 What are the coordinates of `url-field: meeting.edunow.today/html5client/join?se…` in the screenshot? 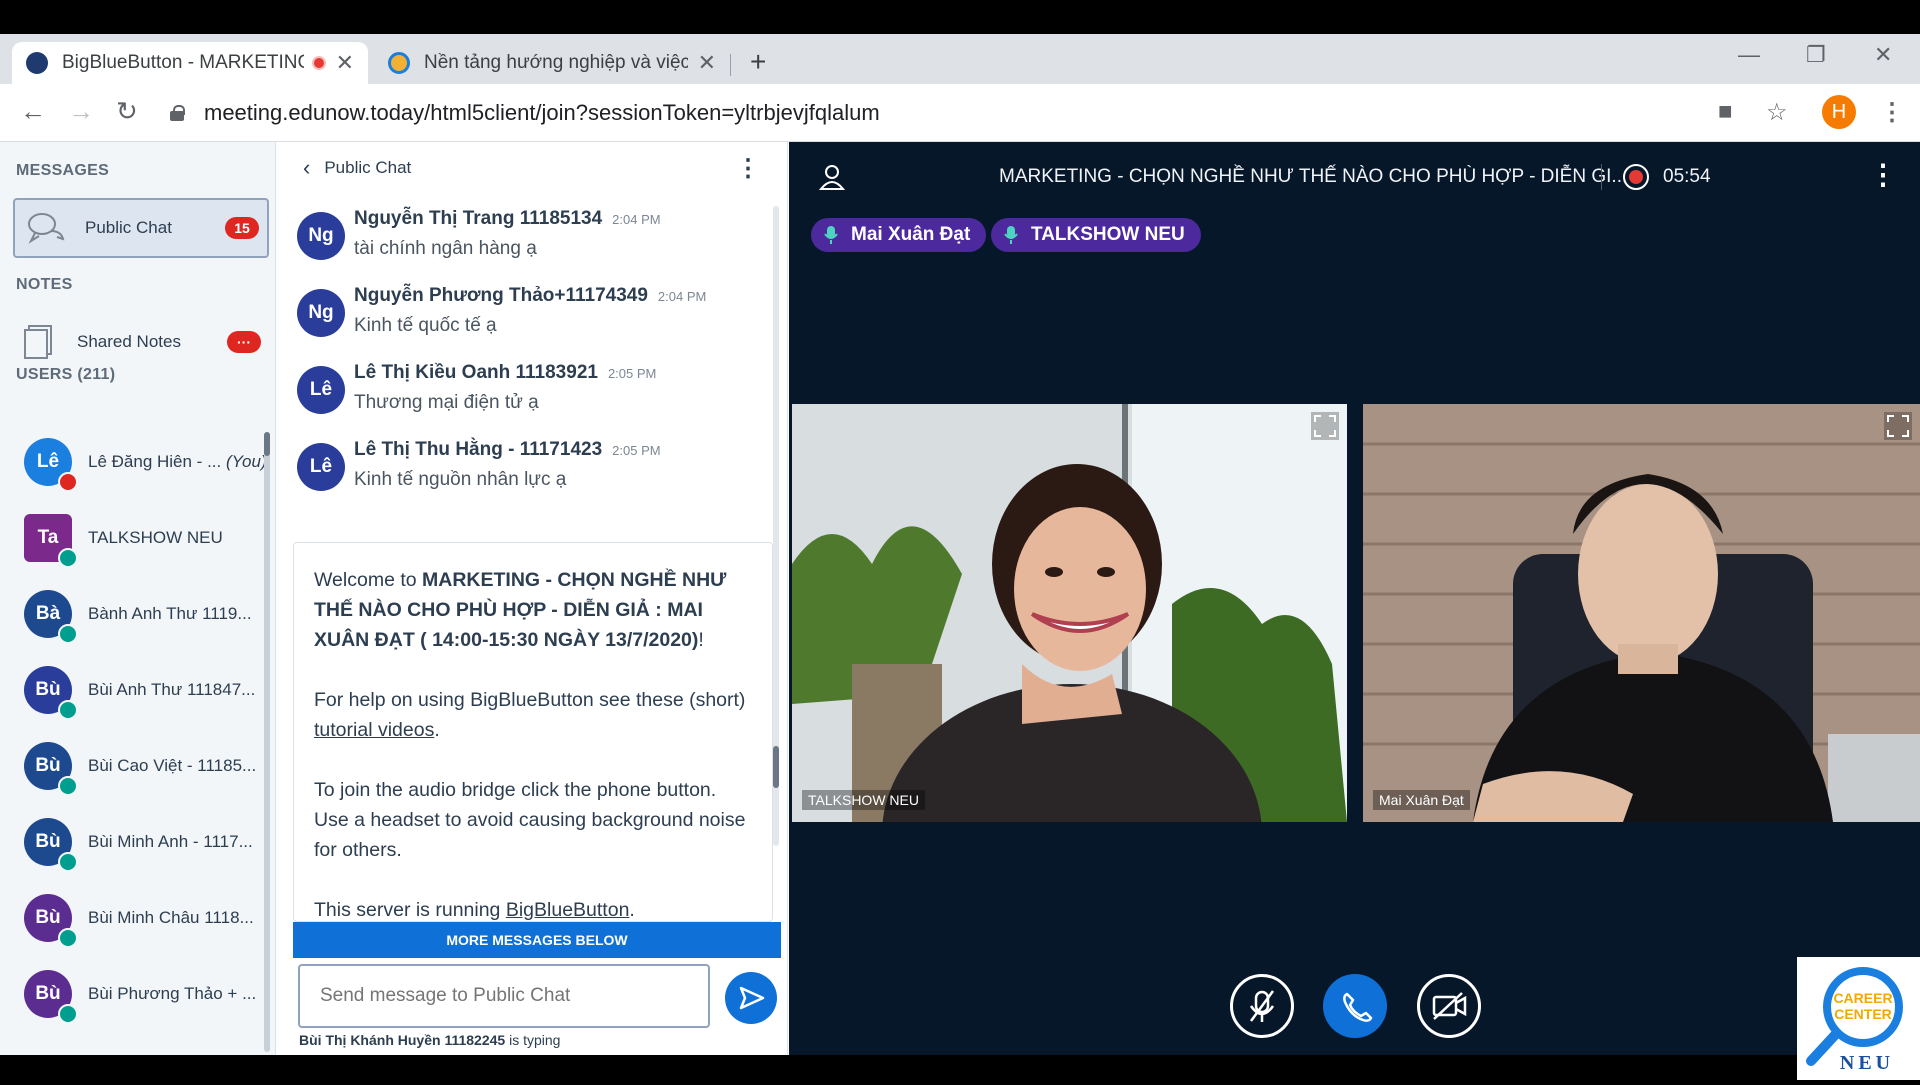 It's located at (950, 113).